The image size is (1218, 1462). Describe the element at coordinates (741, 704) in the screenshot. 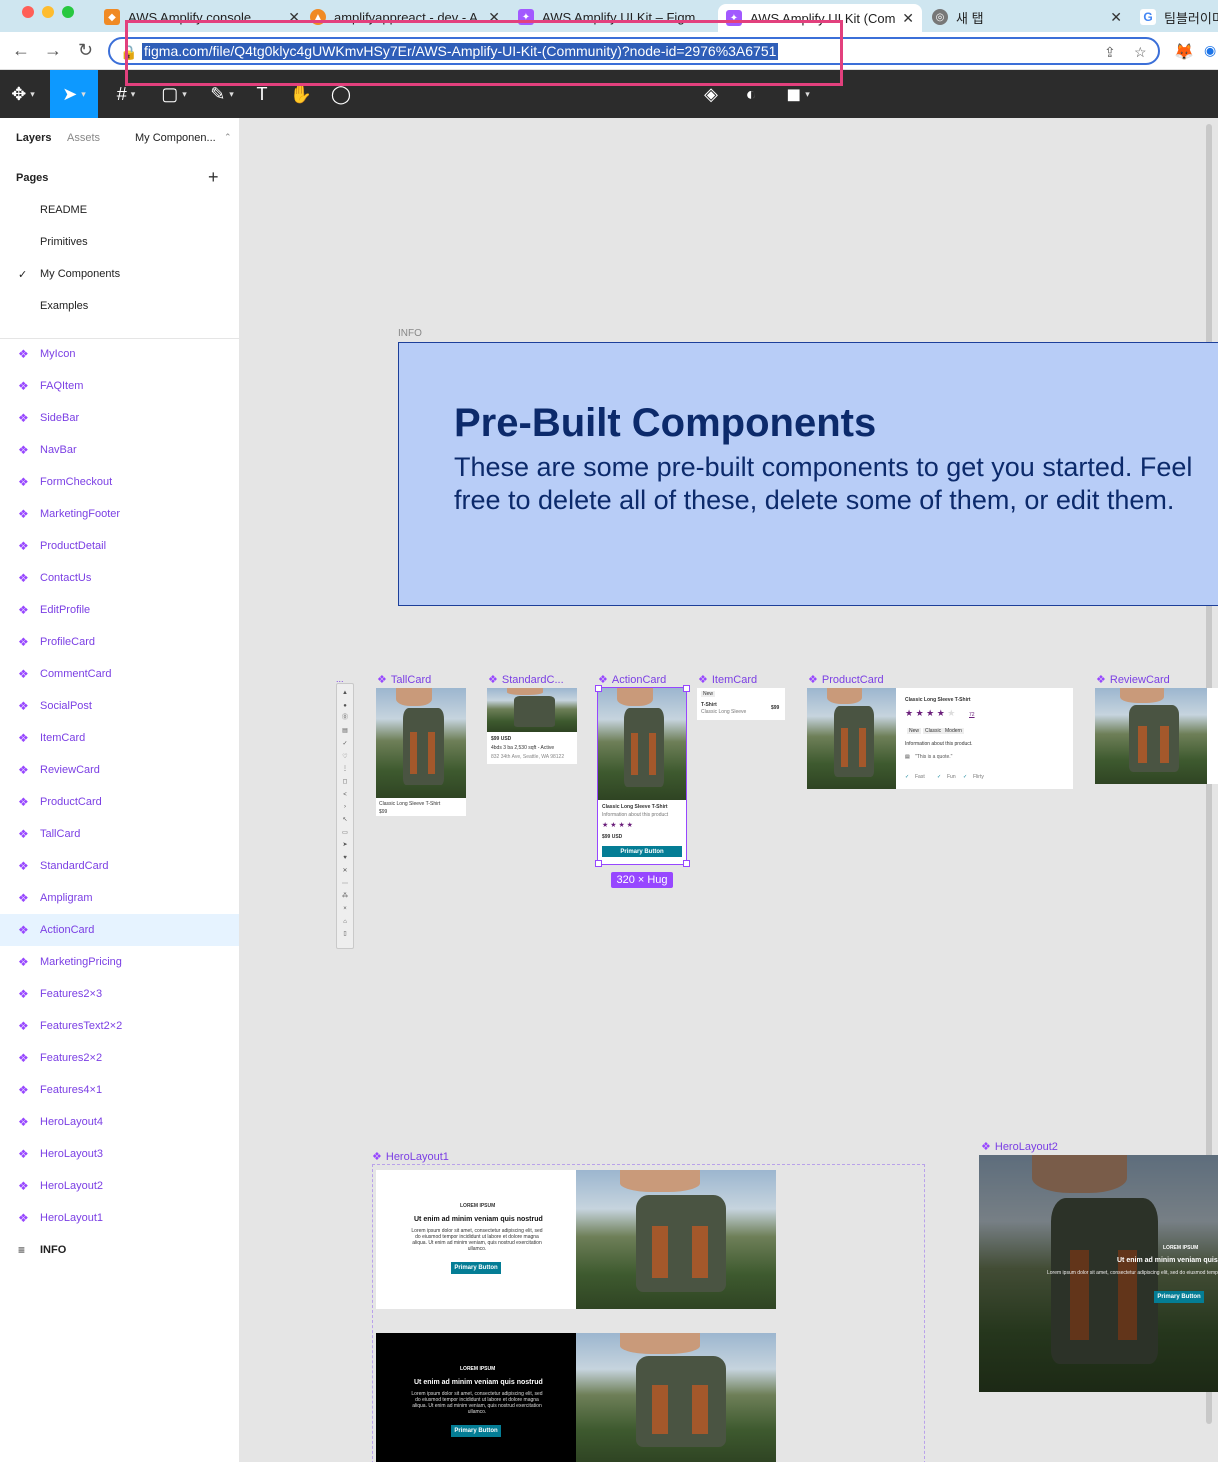

I see `itemcard-component: New T-Shirt Classic Long Sleeve $99` at that location.